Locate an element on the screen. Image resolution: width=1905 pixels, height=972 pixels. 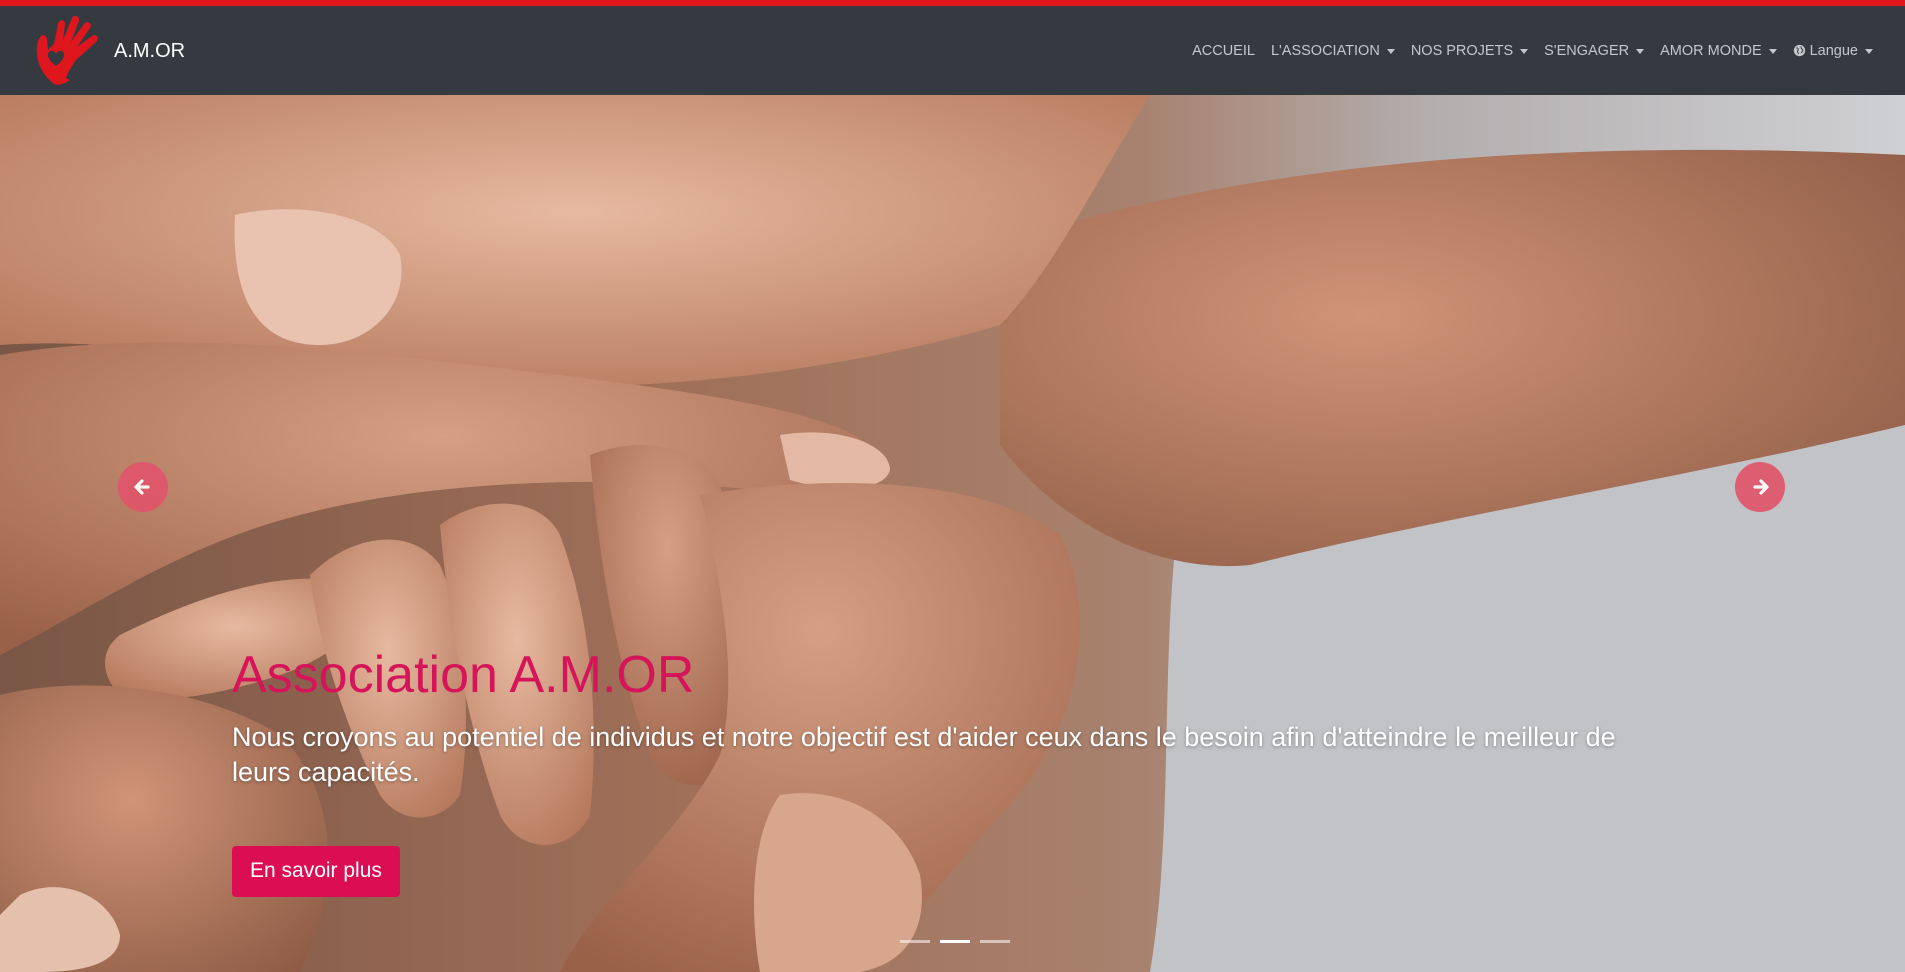
arrow-left-circle-icon is located at coordinates (142, 487).